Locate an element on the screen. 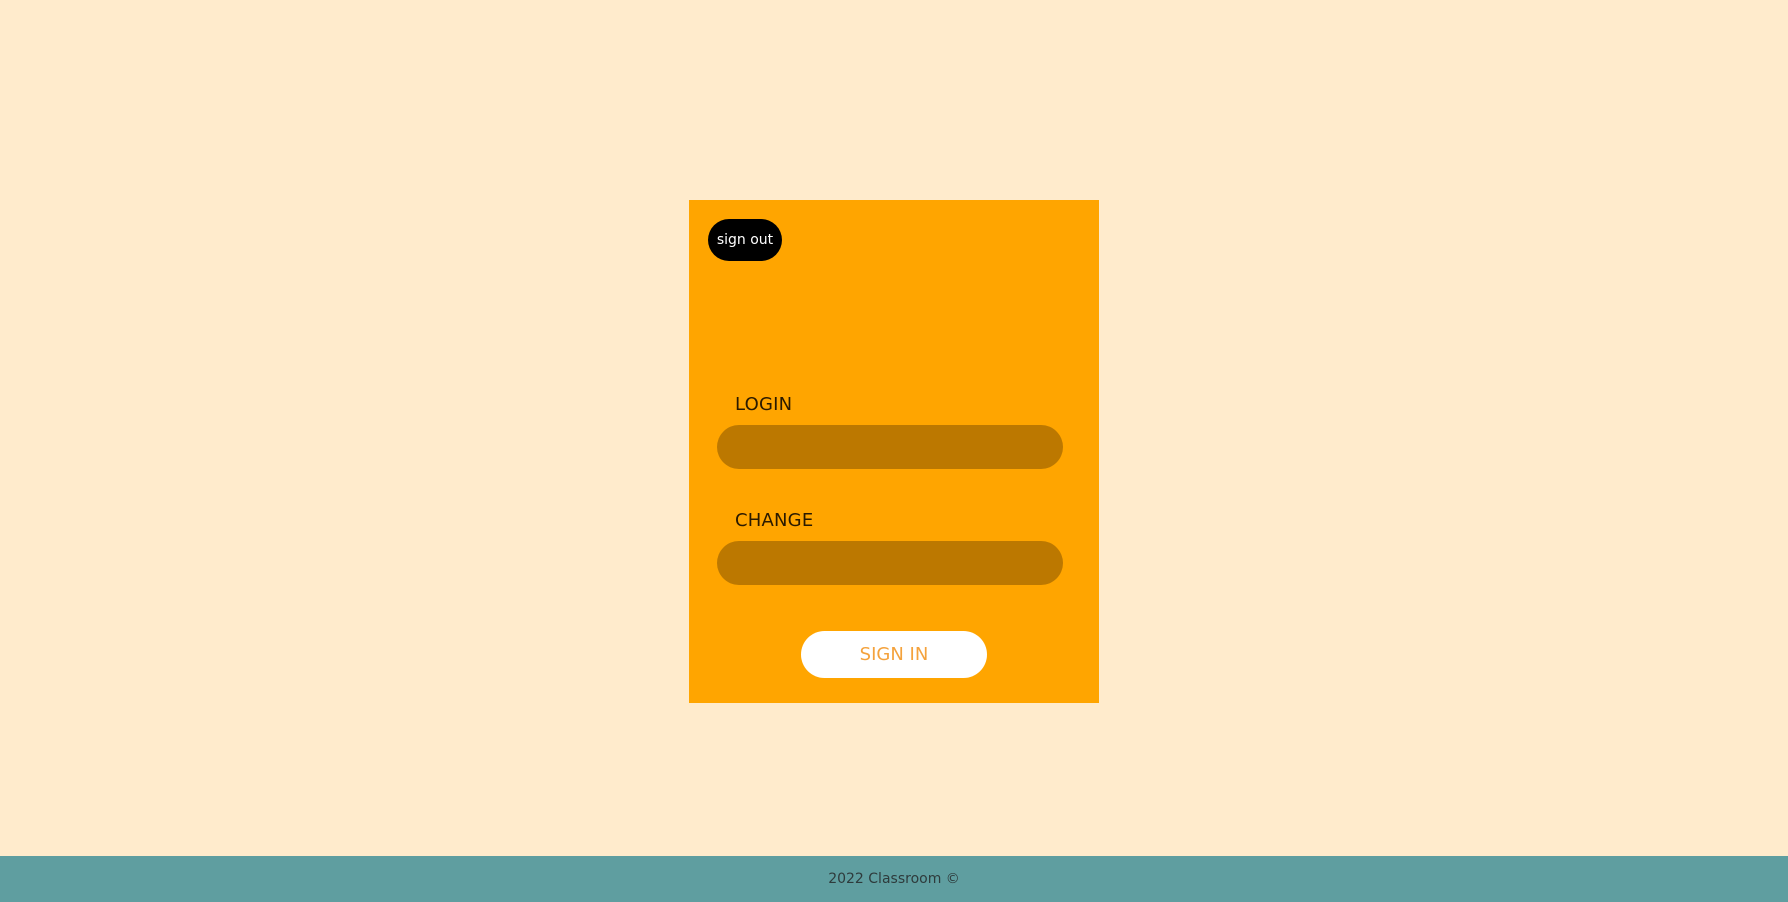 This screenshot has width=1788, height=902. login-label: LOGIN is located at coordinates (764, 404).